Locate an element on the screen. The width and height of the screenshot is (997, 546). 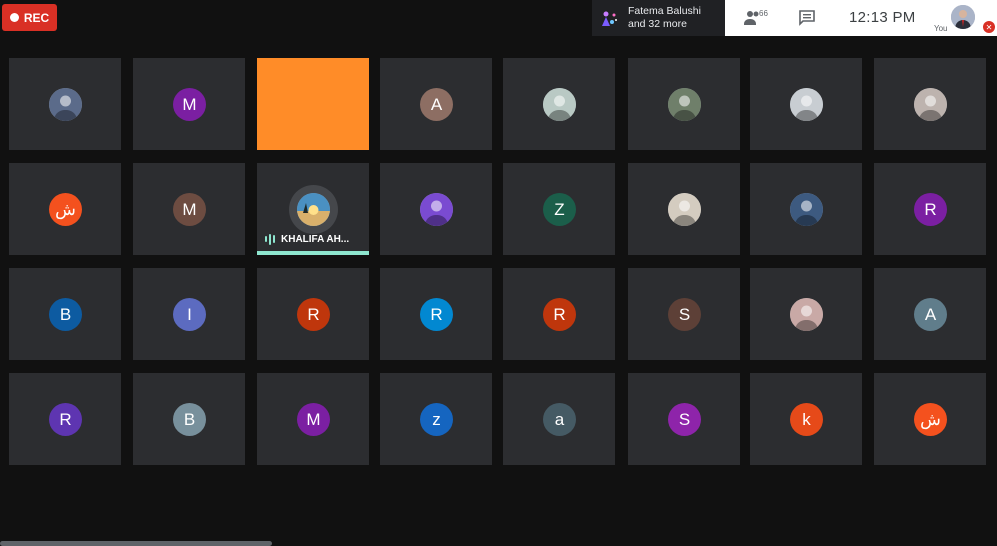
presenter-name: Fatema Balushi is located at coordinates (664, 11).